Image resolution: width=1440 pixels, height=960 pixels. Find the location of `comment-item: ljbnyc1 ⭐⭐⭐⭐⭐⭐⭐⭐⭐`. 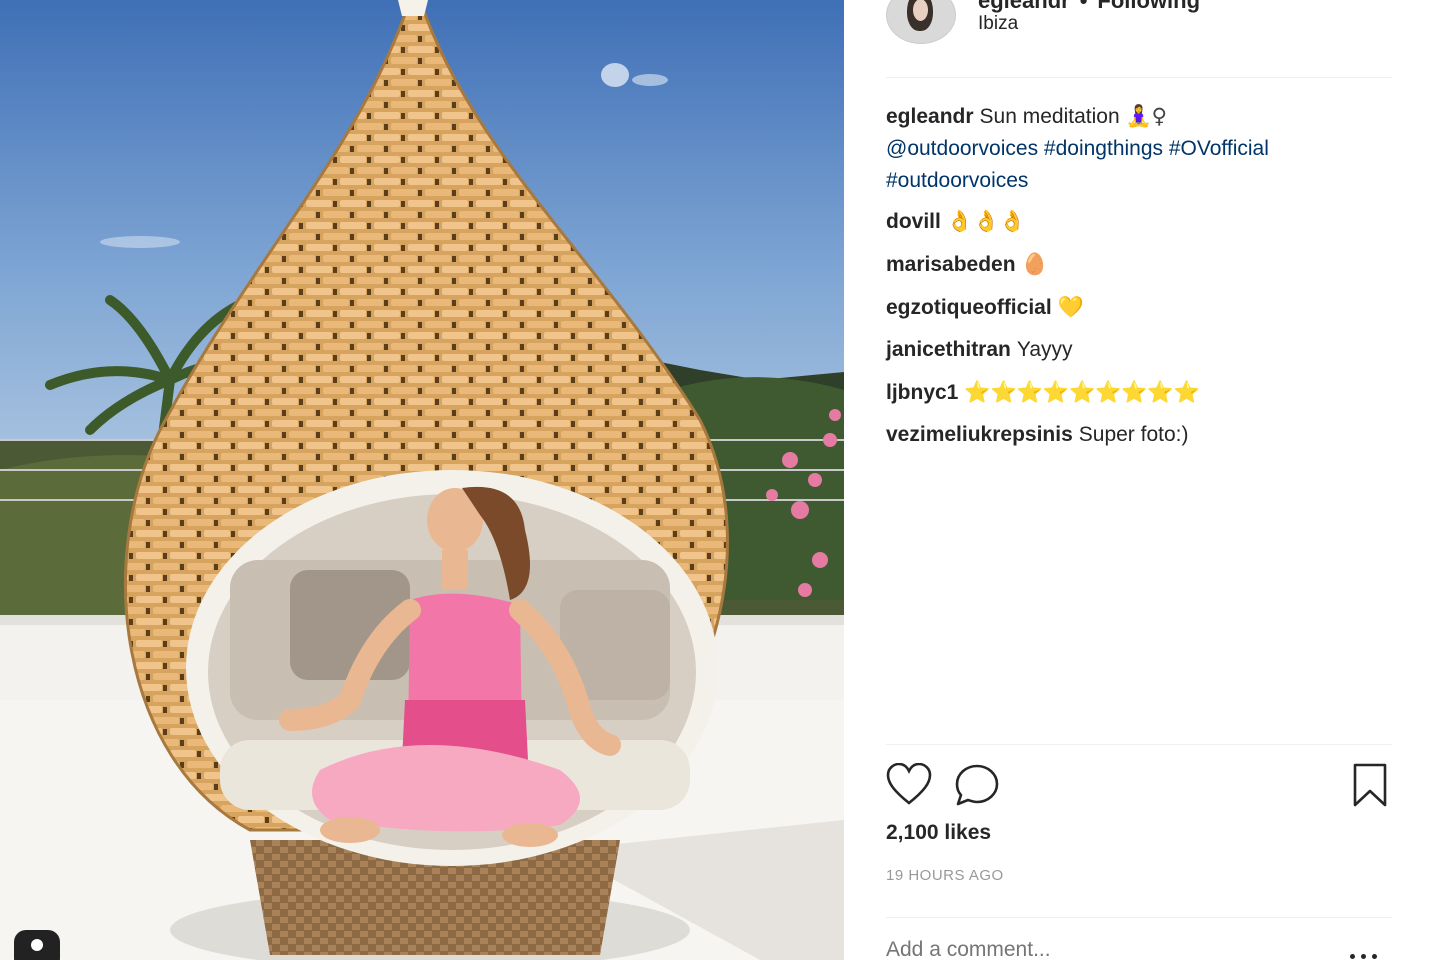

comment-item: ljbnyc1 ⭐⭐⭐⭐⭐⭐⭐⭐⭐ is located at coordinates (1139, 392).